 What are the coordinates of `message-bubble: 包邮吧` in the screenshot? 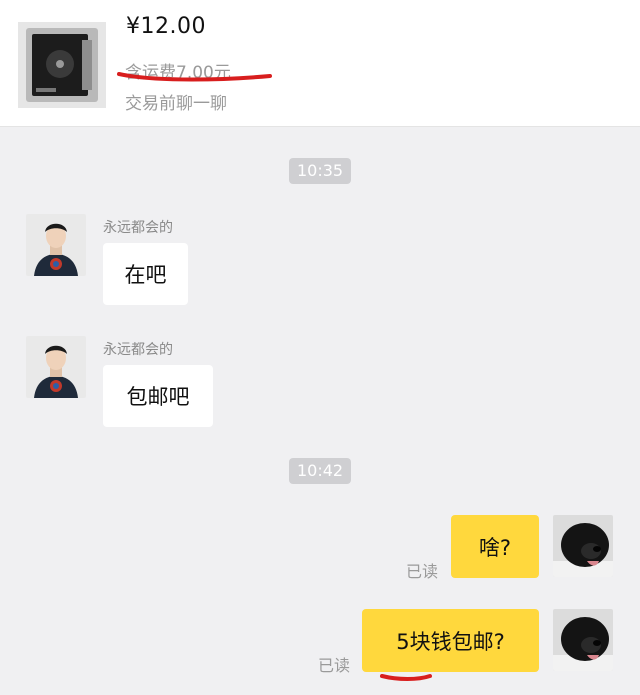 It's located at (158, 396).